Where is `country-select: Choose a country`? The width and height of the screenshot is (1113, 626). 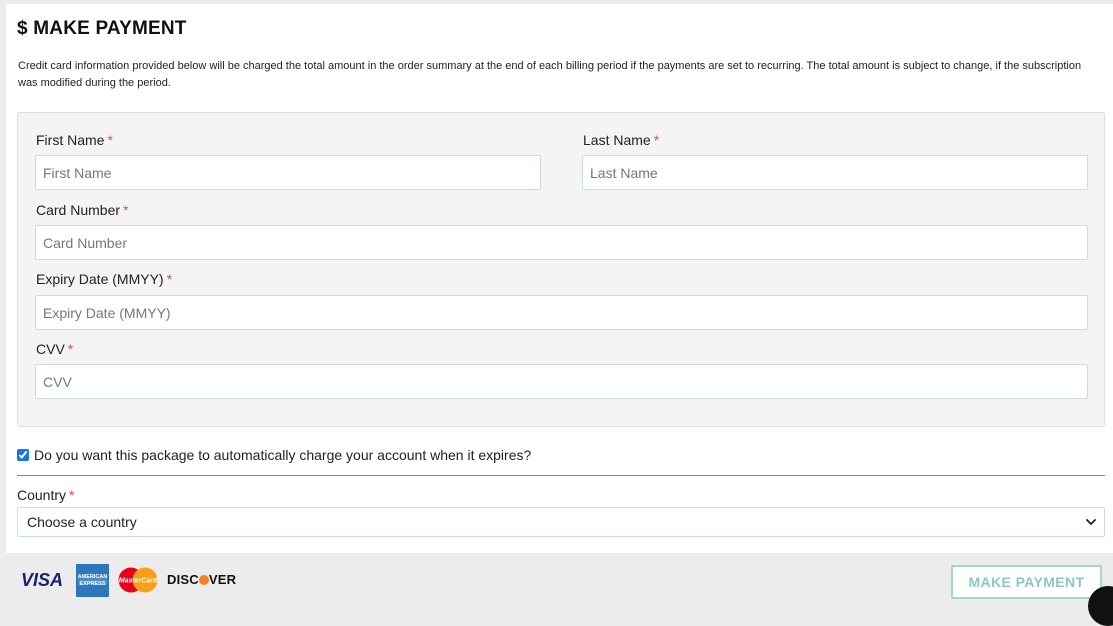
country-select: Choose a country is located at coordinates (561, 522).